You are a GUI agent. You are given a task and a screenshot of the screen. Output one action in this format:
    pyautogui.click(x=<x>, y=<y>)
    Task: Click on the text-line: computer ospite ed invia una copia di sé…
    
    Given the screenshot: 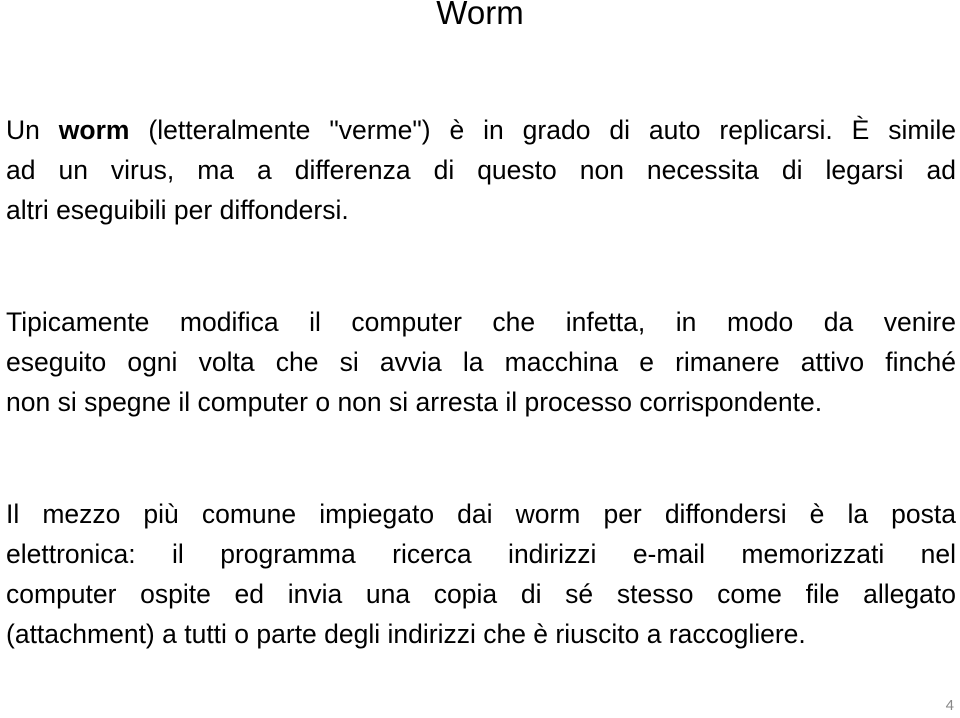 What is the action you would take?
    pyautogui.click(x=481, y=594)
    